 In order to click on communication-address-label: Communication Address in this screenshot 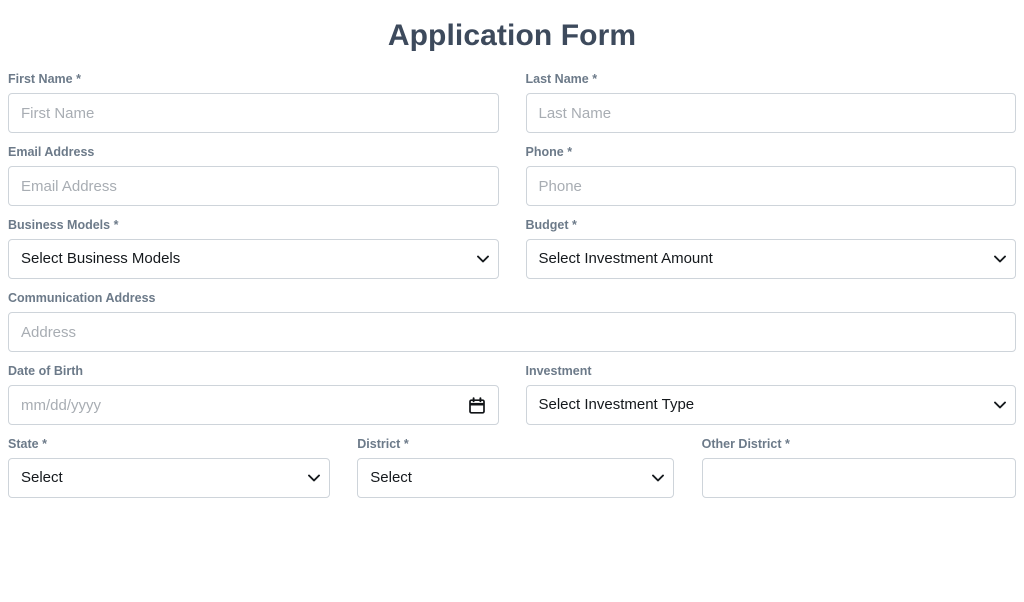, I will do `click(512, 298)`.